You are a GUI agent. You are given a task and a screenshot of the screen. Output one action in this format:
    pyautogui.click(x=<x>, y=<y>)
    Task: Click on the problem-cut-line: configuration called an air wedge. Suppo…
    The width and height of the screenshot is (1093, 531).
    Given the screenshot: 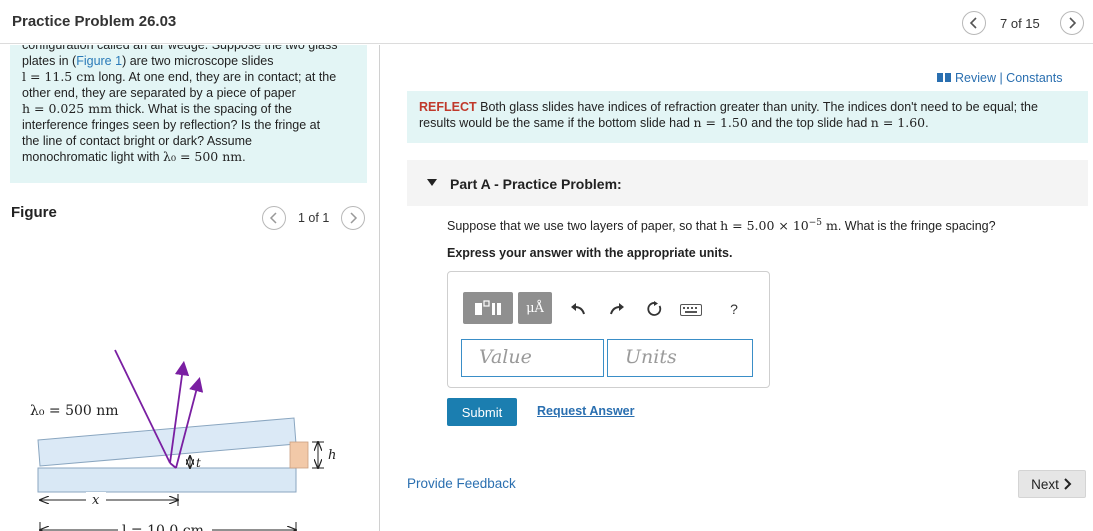 What is the action you would take?
    pyautogui.click(x=180, y=48)
    